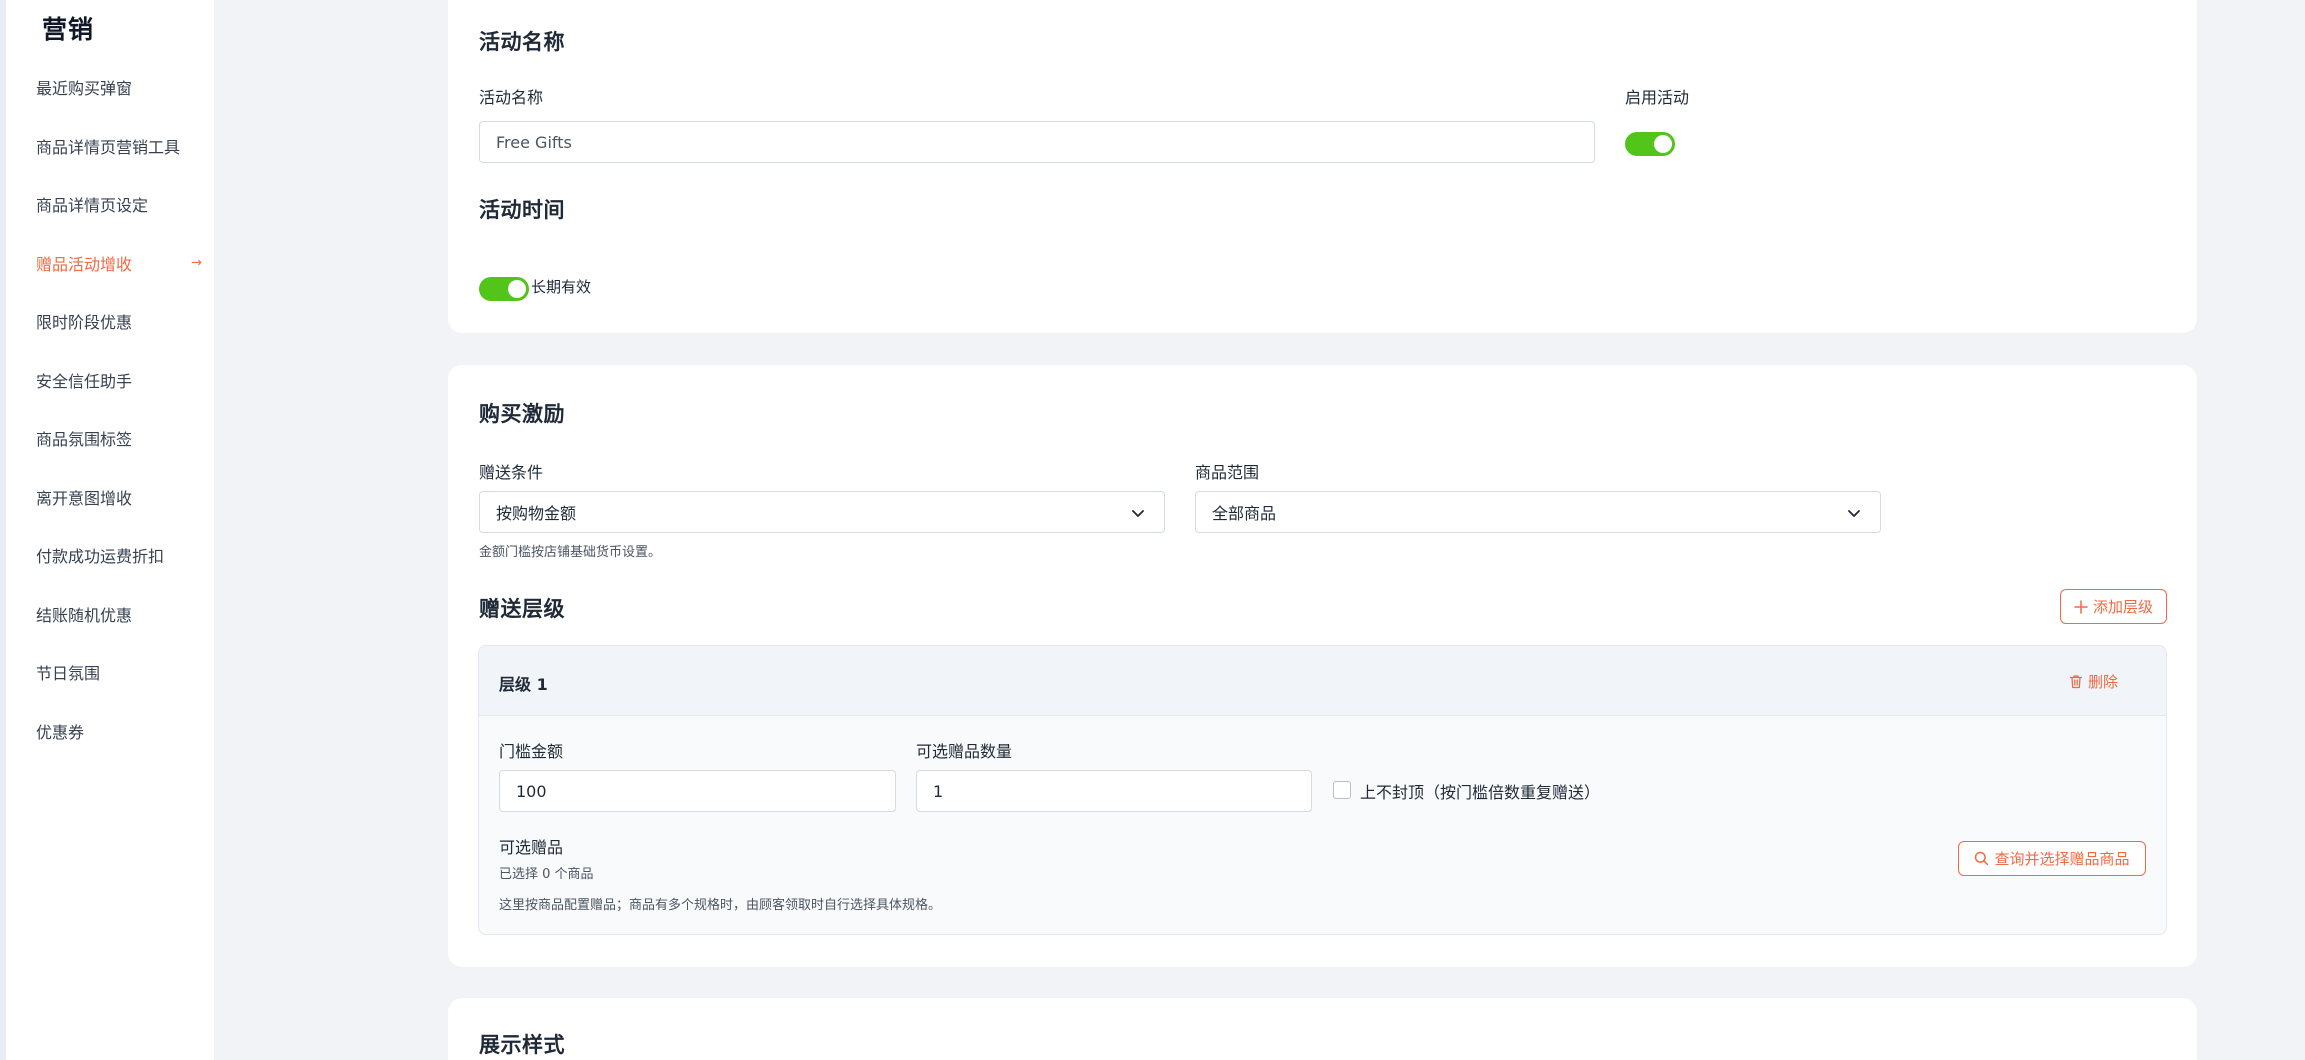  What do you see at coordinates (110, 672) in the screenshot?
I see `sidebar-item-holiday-theme: 节日氛围` at bounding box center [110, 672].